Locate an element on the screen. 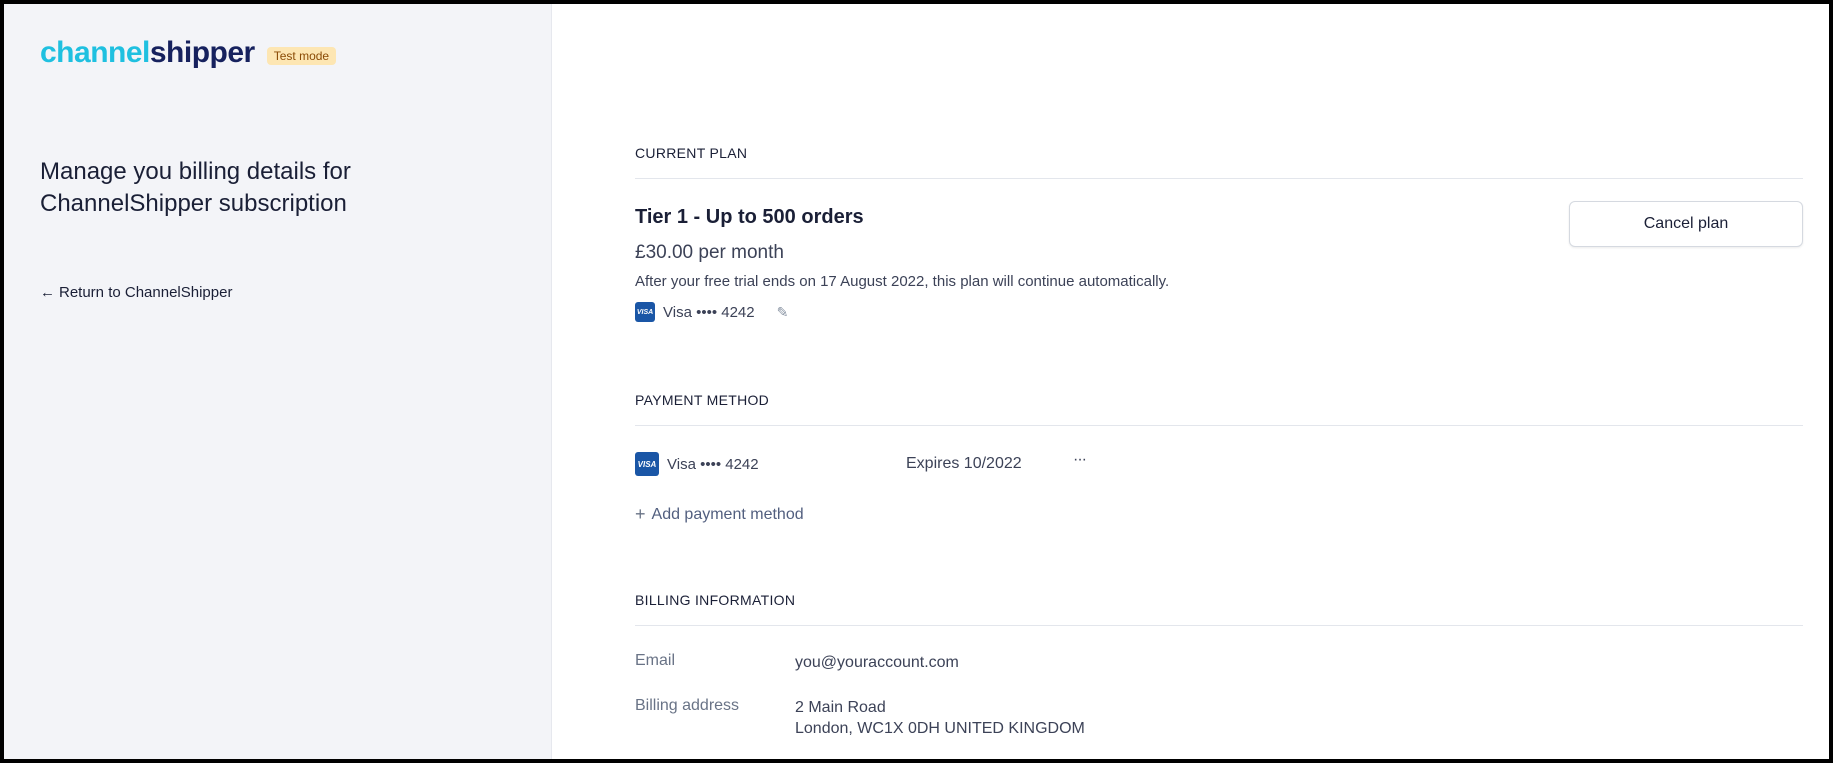  billing-address-label: Billing address is located at coordinates (687, 705).